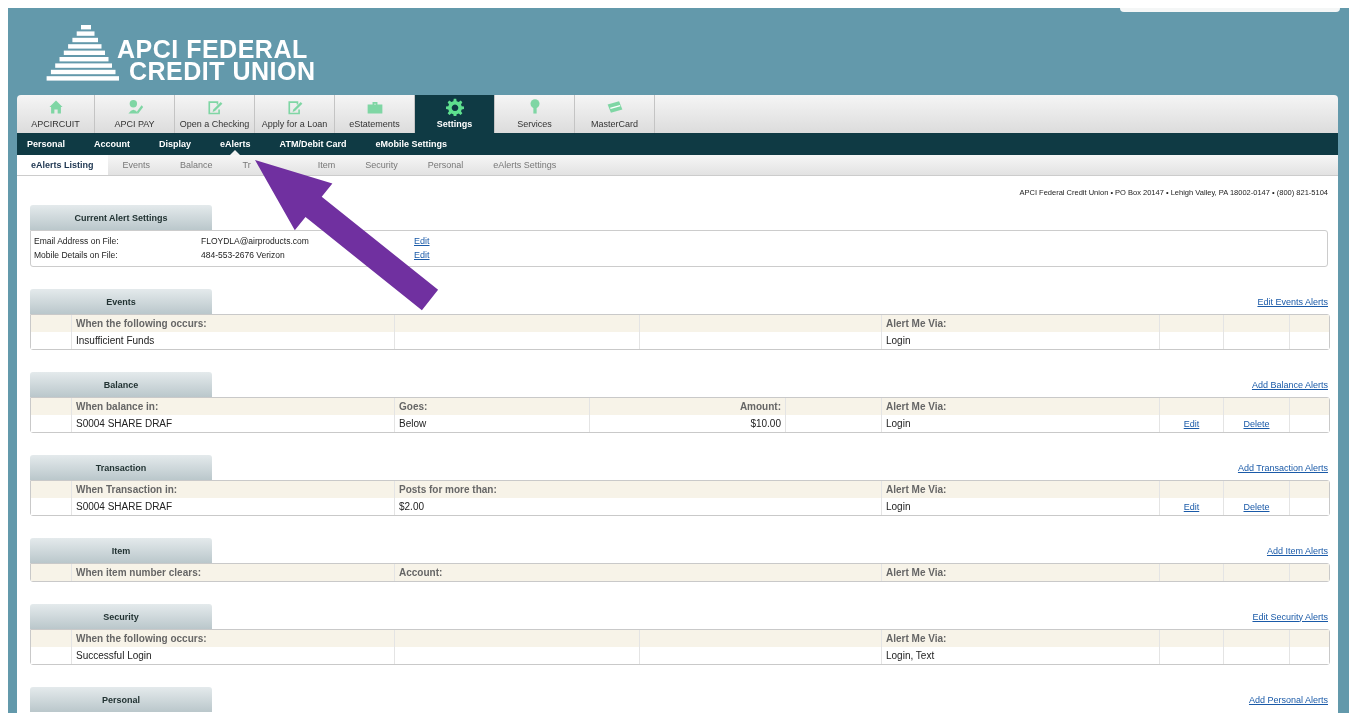  What do you see at coordinates (114, 655) in the screenshot?
I see `table-cell: Successful Login` at bounding box center [114, 655].